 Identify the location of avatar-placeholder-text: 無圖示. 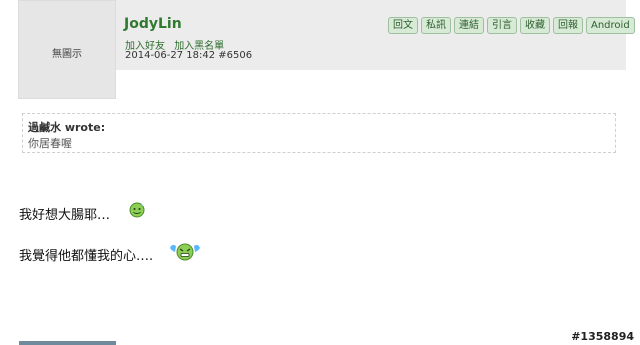
(67, 54).